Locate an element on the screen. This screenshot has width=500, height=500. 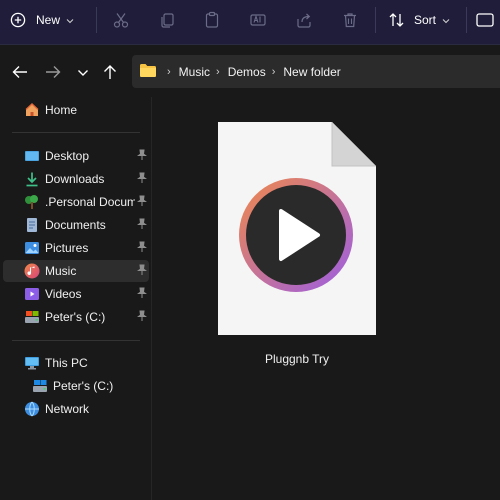
music-icon is located at coordinates (32, 271).